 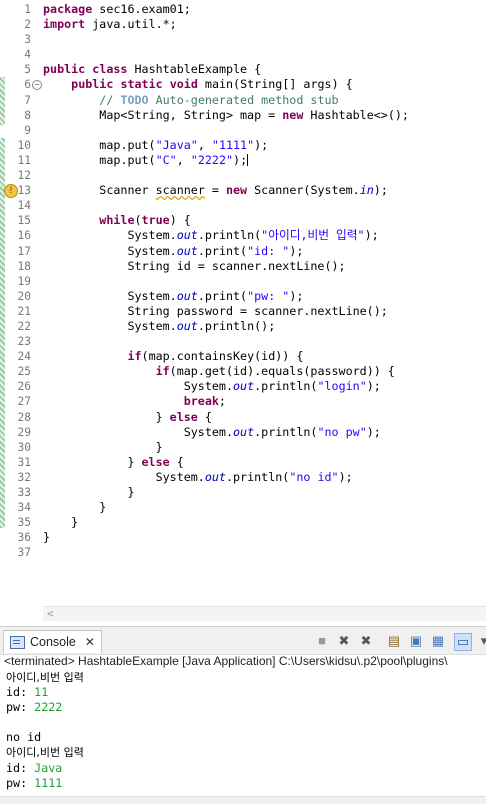 What do you see at coordinates (37, 85) in the screenshot?
I see `fold-toggle-icon: −` at bounding box center [37, 85].